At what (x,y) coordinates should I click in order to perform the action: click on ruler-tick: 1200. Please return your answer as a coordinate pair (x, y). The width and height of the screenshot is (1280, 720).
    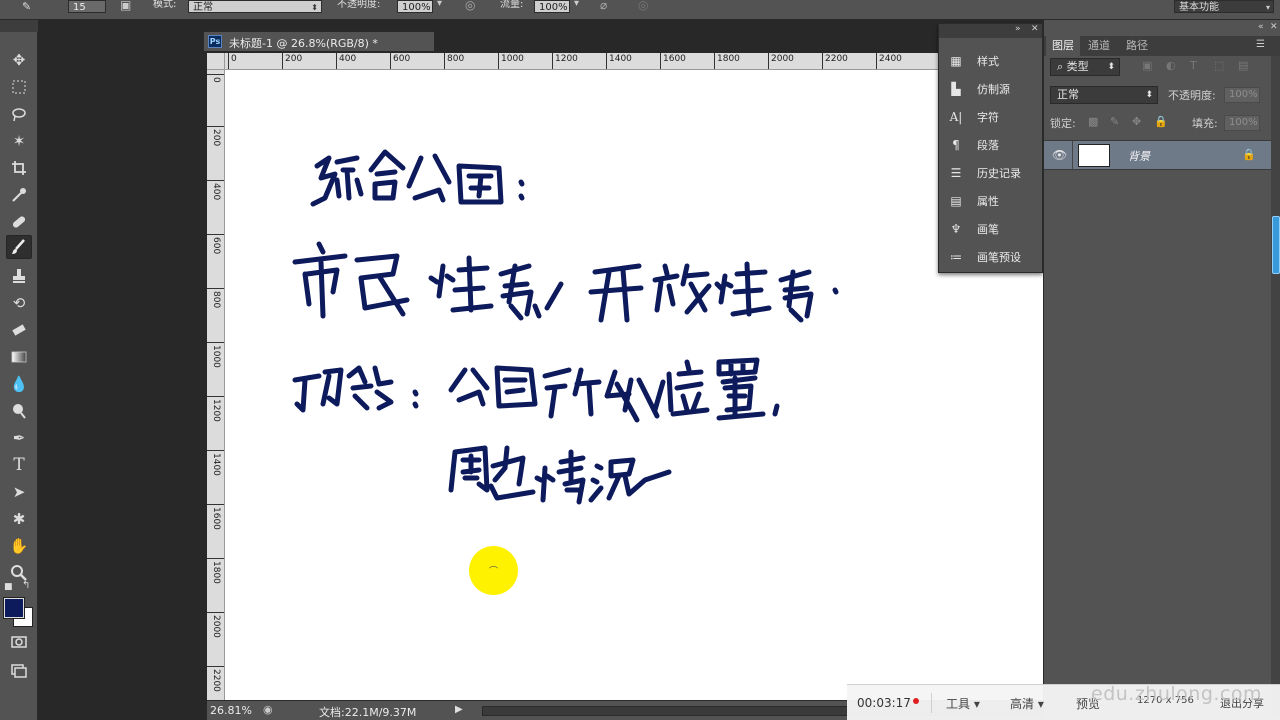
    Looking at the image, I should click on (565, 61).